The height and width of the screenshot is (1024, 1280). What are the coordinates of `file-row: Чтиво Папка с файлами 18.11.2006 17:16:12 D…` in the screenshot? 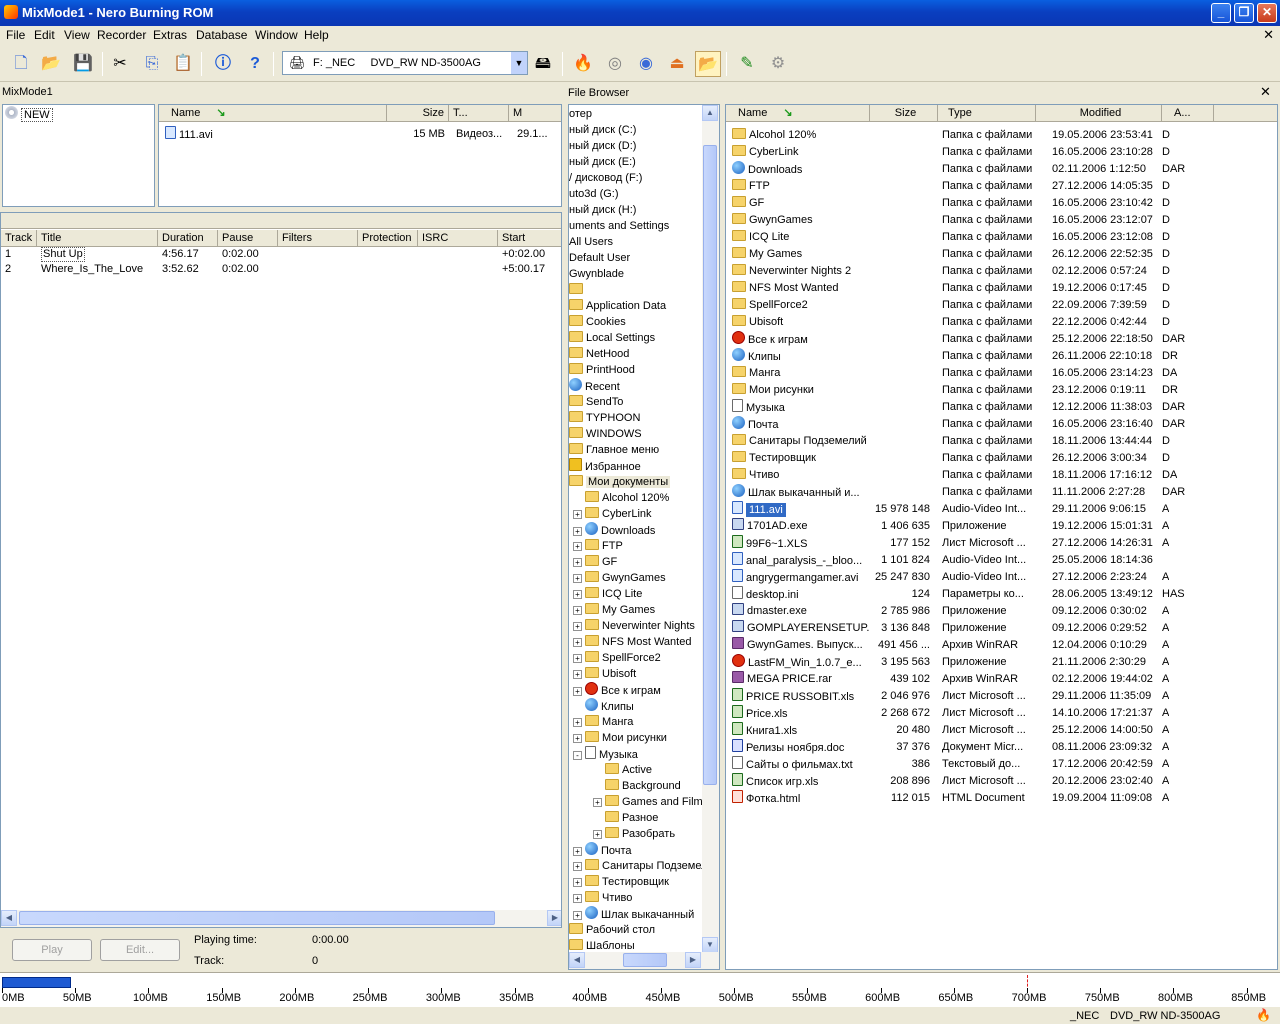 It's located at (1001, 475).